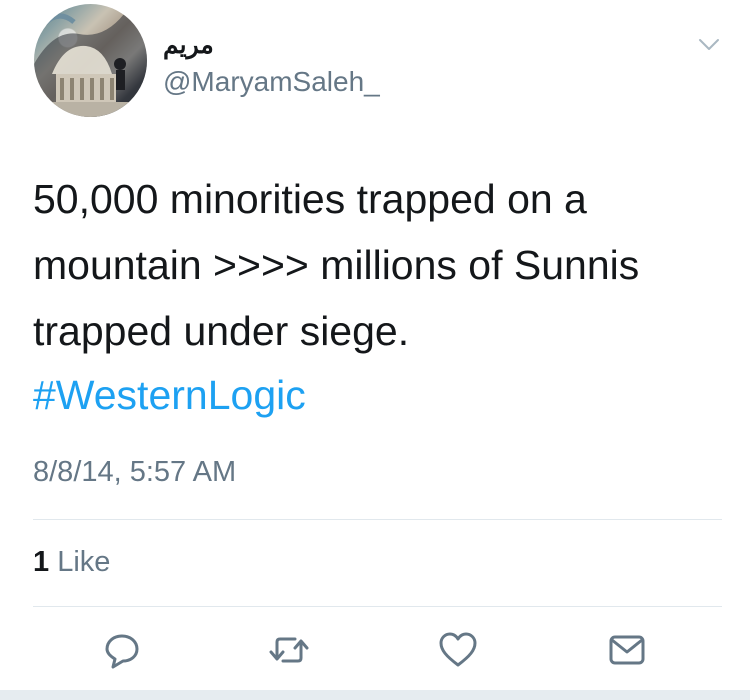 The width and height of the screenshot is (750, 700). I want to click on user-handle: @MaryamSaleh_, so click(271, 82).